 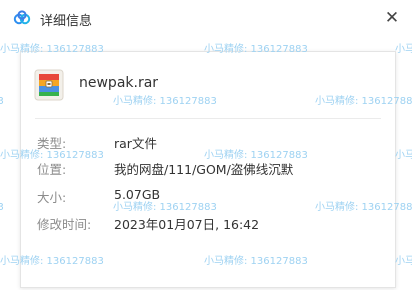 What do you see at coordinates (22, 18) in the screenshot?
I see `cloud-icon` at bounding box center [22, 18].